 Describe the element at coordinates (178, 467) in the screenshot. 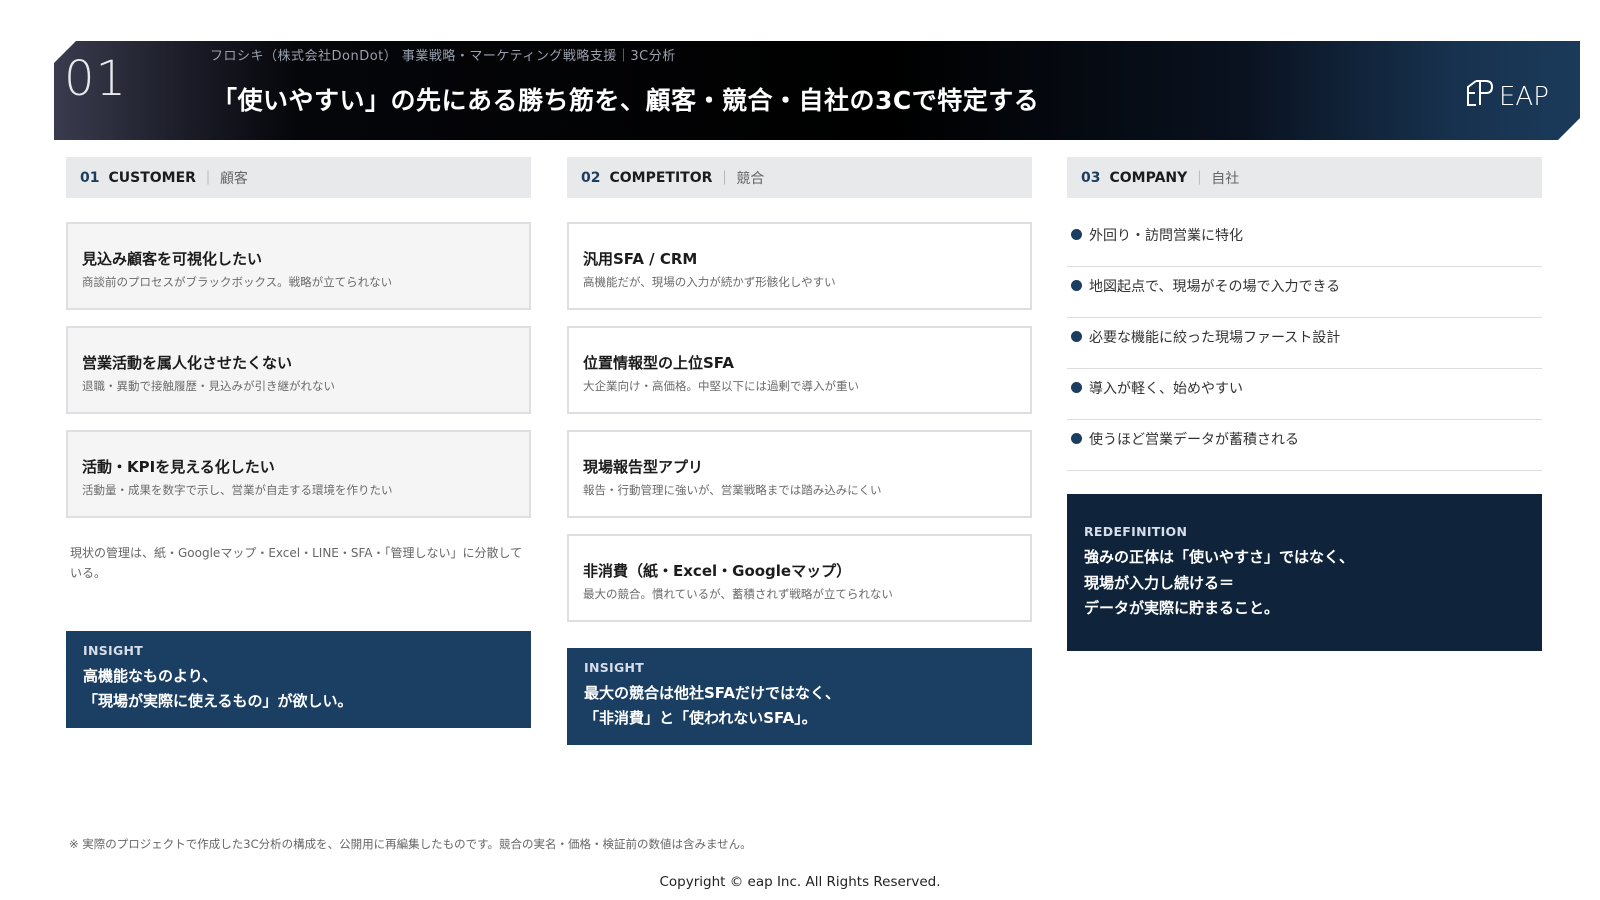

I see `card-title: 活動・KPIを見える化したい` at that location.